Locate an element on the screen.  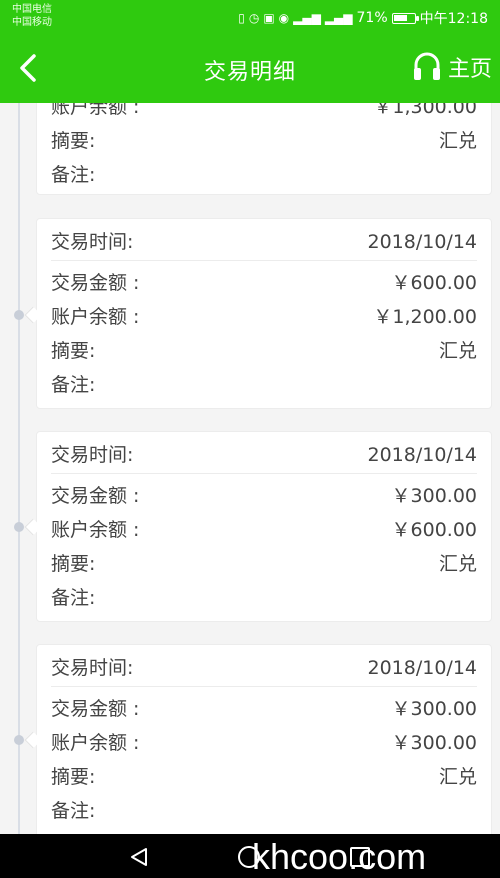
home-button: 主页 is located at coordinates (452, 67).